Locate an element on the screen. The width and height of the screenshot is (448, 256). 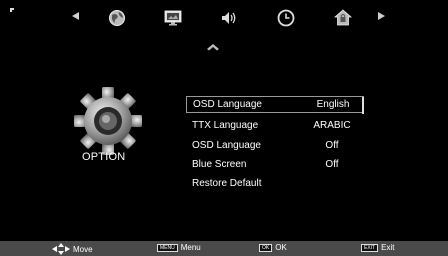
hint-menu-label: Menu is located at coordinates (190, 247).